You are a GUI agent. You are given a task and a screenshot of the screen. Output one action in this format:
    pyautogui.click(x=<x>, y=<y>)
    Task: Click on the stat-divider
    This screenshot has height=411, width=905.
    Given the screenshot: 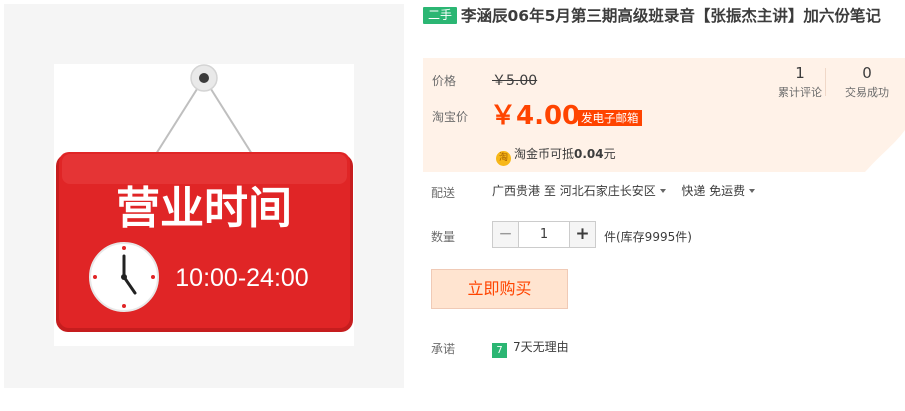 What is the action you would take?
    pyautogui.click(x=825, y=82)
    